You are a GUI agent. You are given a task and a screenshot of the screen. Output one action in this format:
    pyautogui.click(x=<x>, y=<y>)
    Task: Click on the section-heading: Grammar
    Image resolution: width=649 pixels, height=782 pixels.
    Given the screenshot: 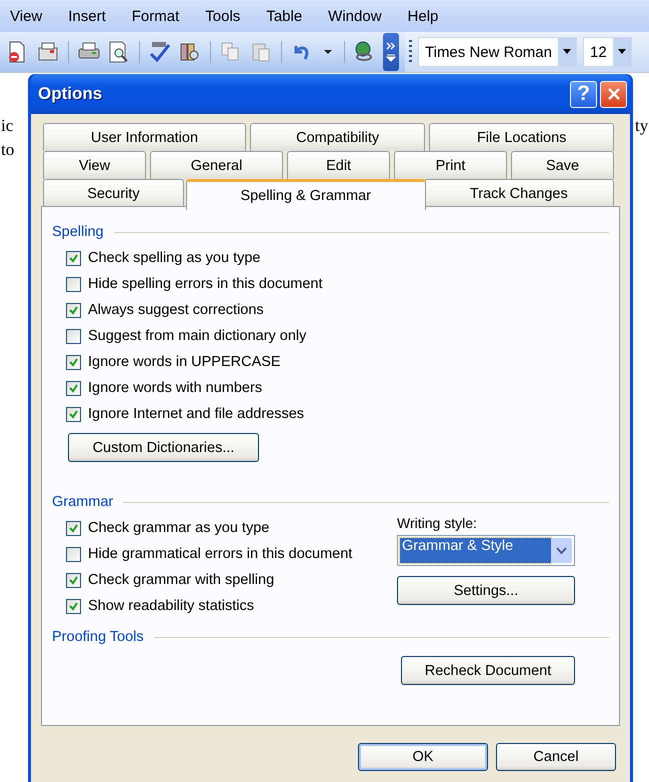 What is the action you would take?
    pyautogui.click(x=83, y=502)
    